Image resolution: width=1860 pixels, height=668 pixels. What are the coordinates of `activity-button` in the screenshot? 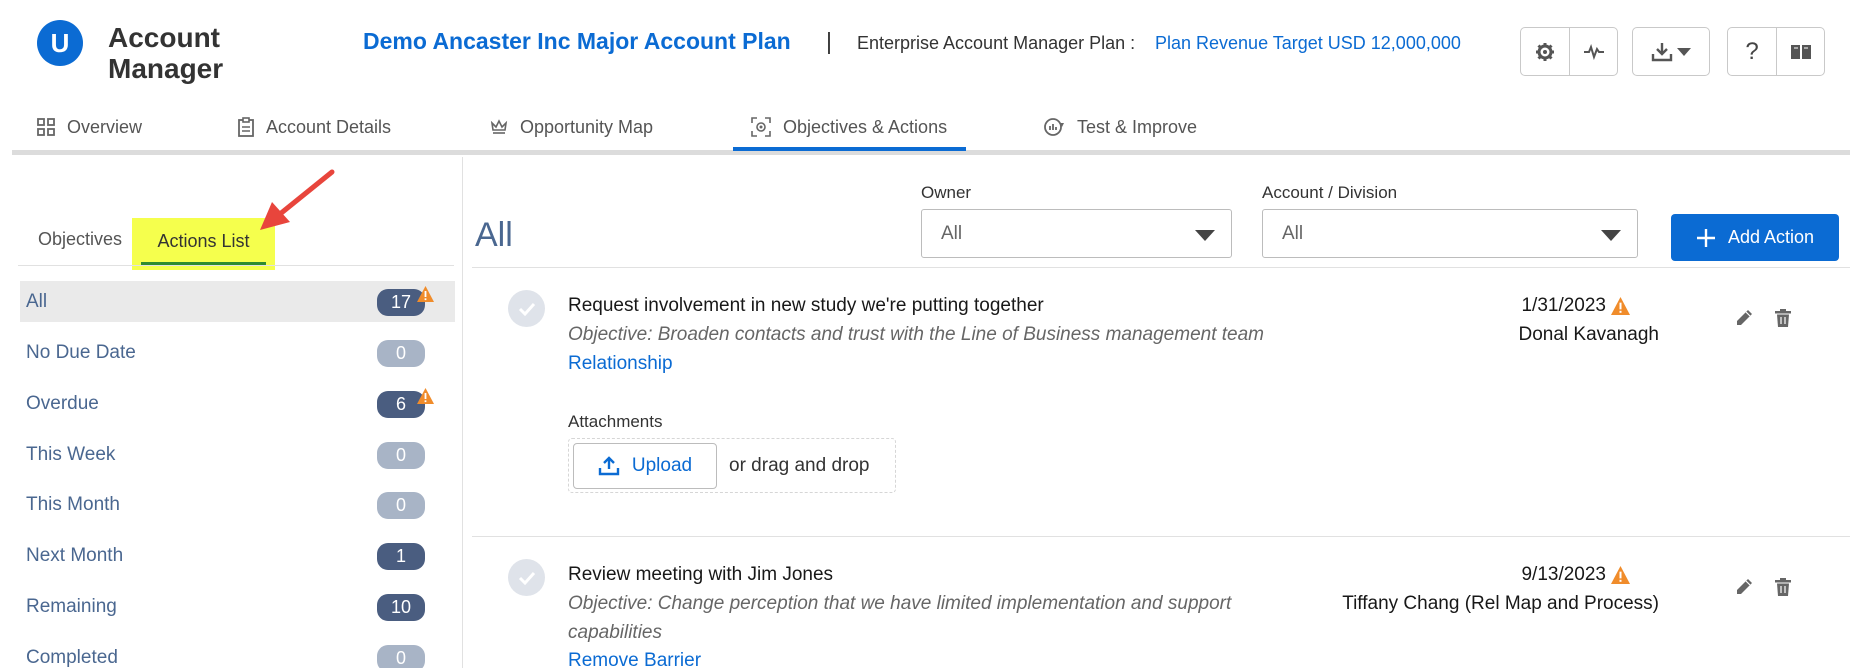 It's located at (1593, 51).